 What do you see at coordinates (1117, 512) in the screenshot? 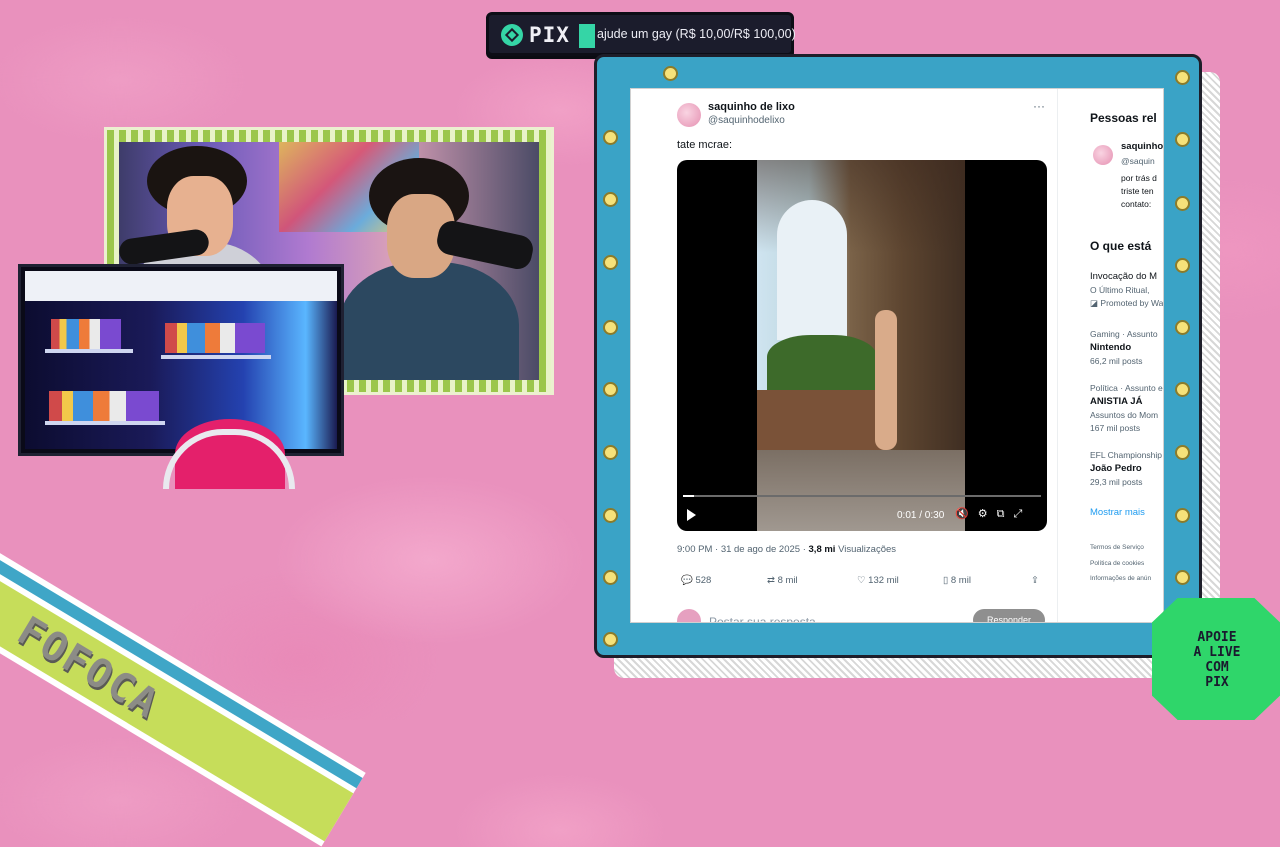
I see `show-more-link: Mostrar mais` at bounding box center [1117, 512].